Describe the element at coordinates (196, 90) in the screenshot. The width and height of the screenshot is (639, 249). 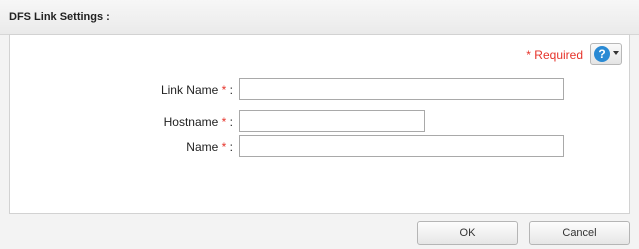
I see `link-name-label: Link Name * :` at that location.